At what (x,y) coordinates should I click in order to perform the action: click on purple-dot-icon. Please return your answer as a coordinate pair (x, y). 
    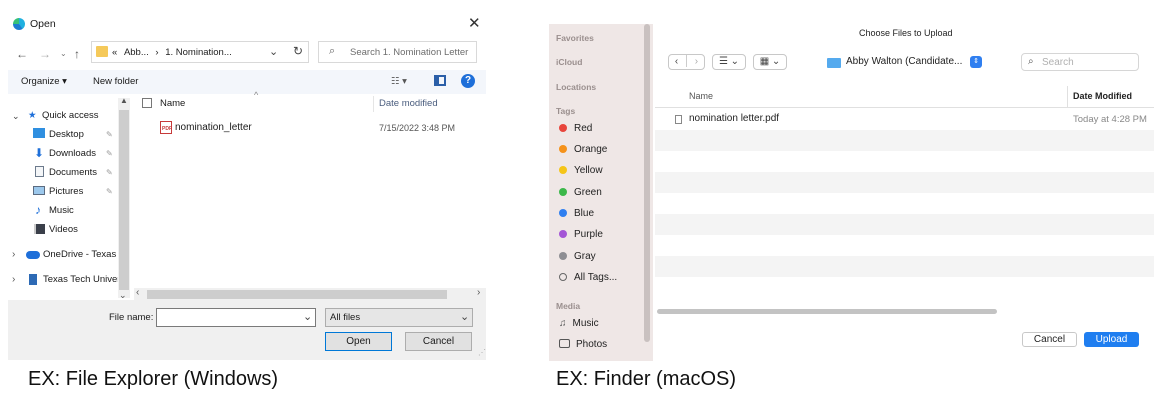
    Looking at the image, I should click on (563, 234).